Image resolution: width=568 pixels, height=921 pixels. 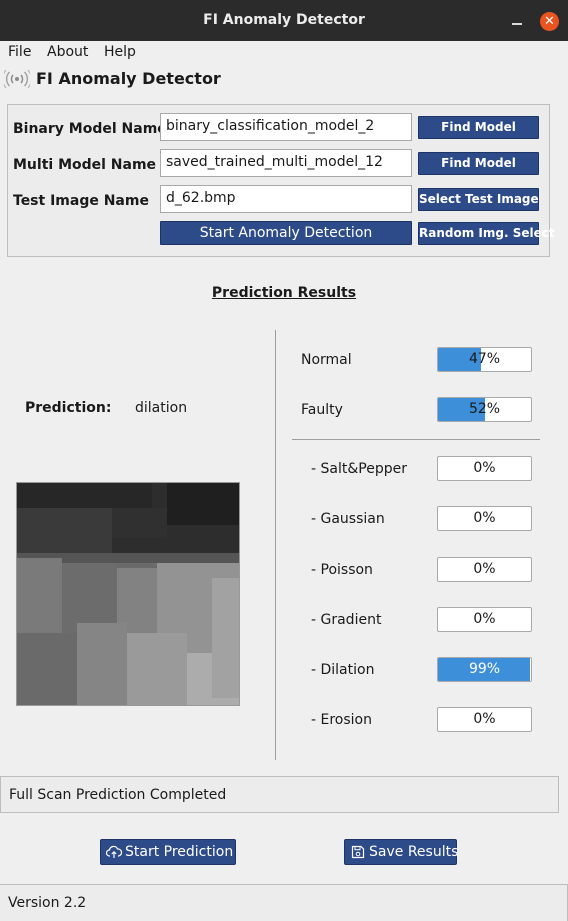 What do you see at coordinates (286, 199) in the screenshot?
I see `test-image-field: d_62.bmp` at bounding box center [286, 199].